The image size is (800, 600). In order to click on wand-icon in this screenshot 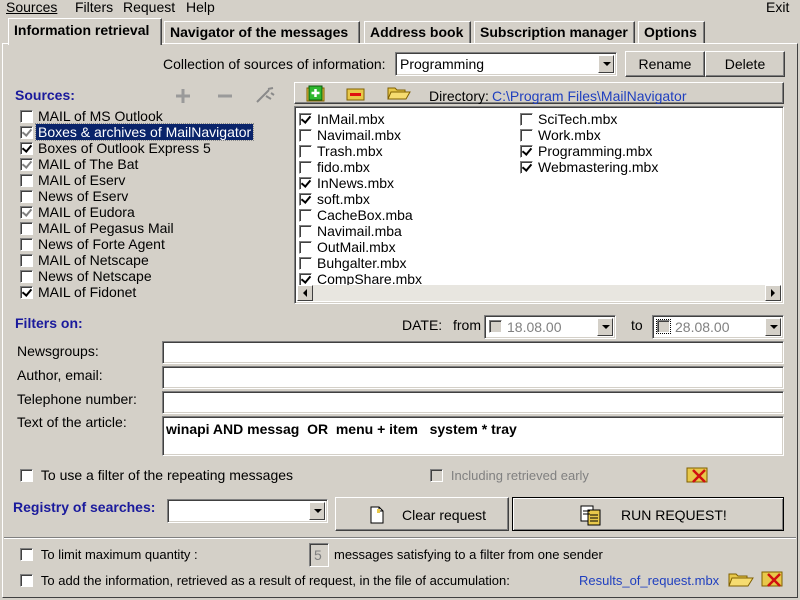, I will do `click(265, 96)`.